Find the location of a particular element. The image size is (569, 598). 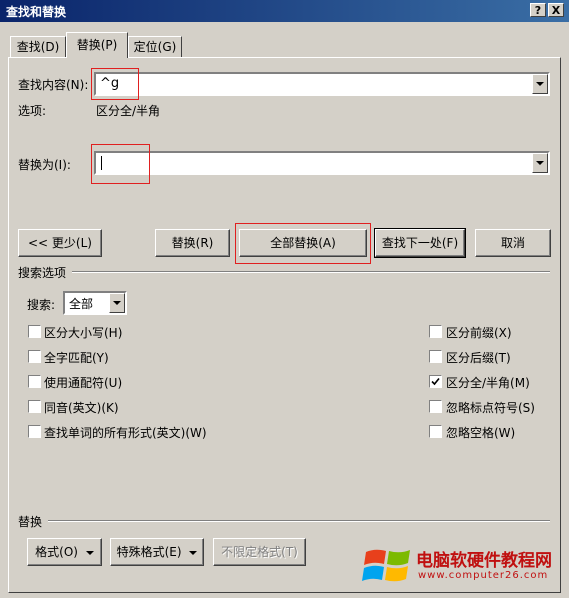

options-label: 选项: is located at coordinates (32, 111).